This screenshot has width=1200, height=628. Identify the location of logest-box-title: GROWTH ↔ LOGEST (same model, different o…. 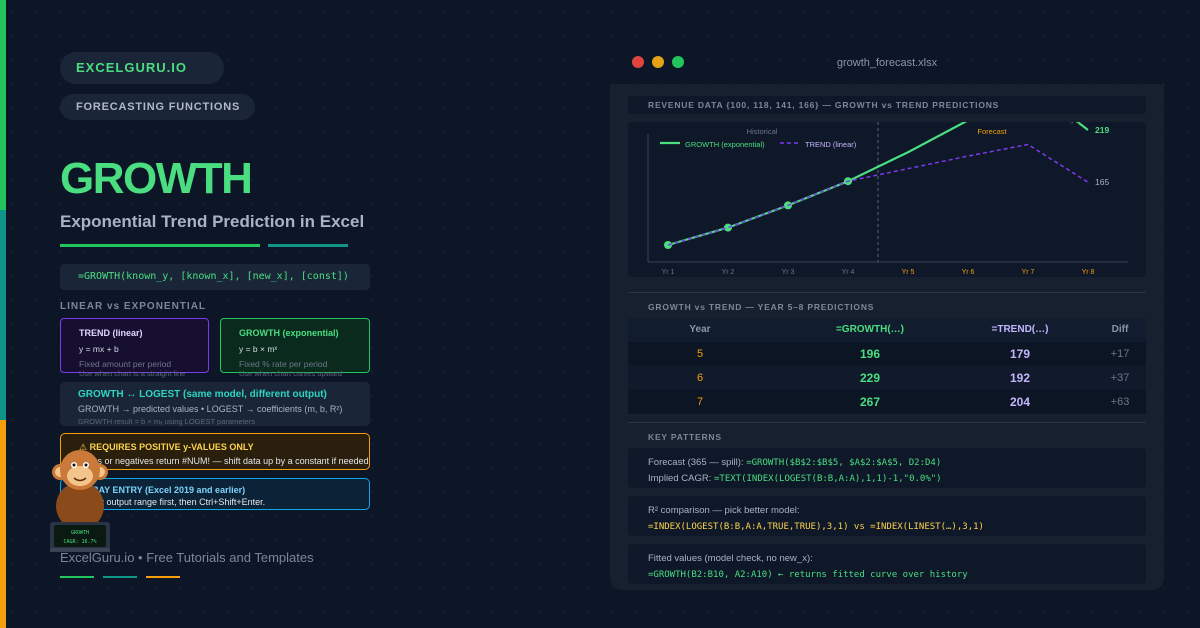
(202, 394).